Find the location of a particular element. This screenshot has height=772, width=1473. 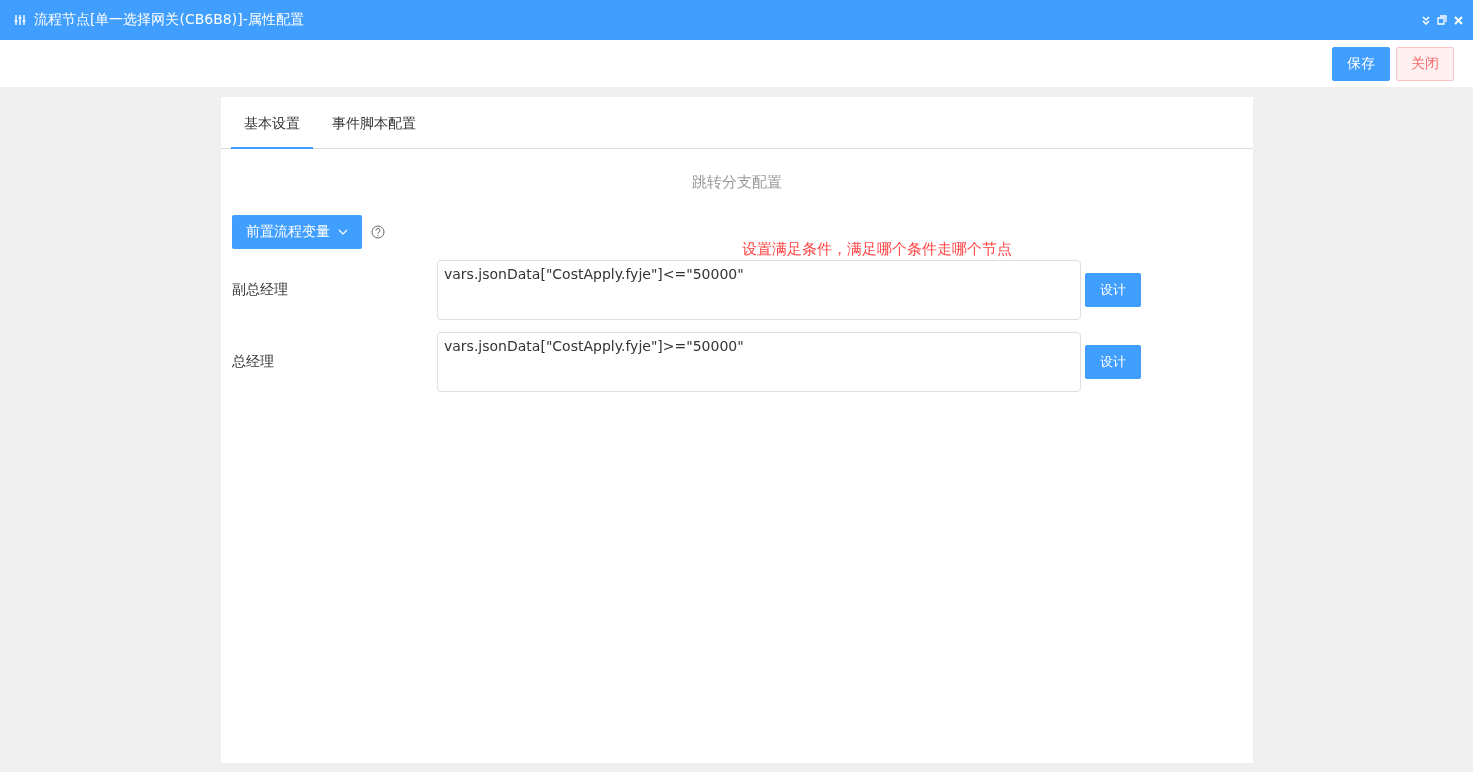

window-title: 流程节点[单一选择网关(CB6B8)]-属性配置 is located at coordinates (169, 20).